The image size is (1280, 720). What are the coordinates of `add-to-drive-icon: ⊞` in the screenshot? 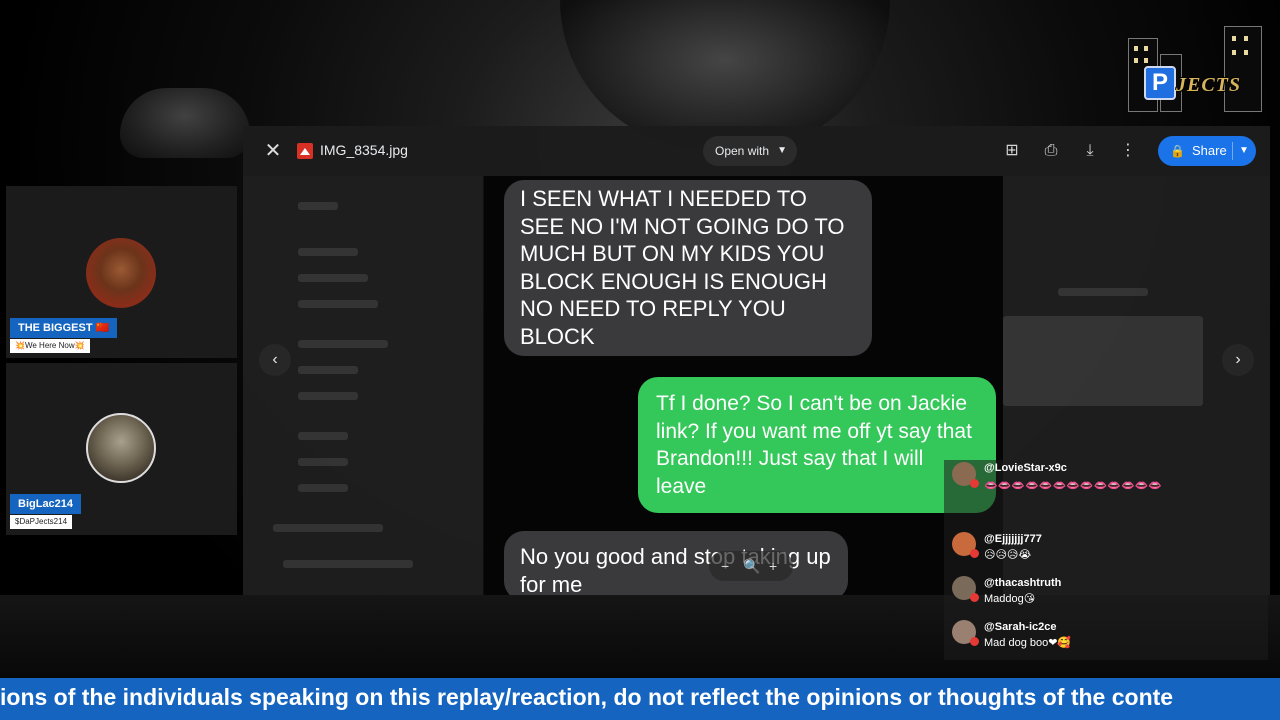 It's located at (1012, 151).